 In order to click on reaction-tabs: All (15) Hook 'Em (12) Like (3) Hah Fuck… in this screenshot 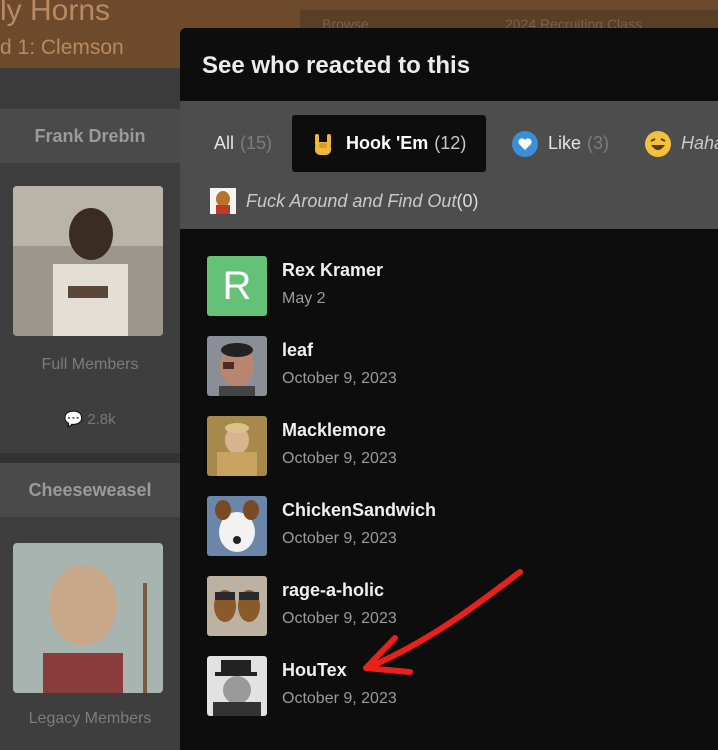, I will do `click(449, 165)`.